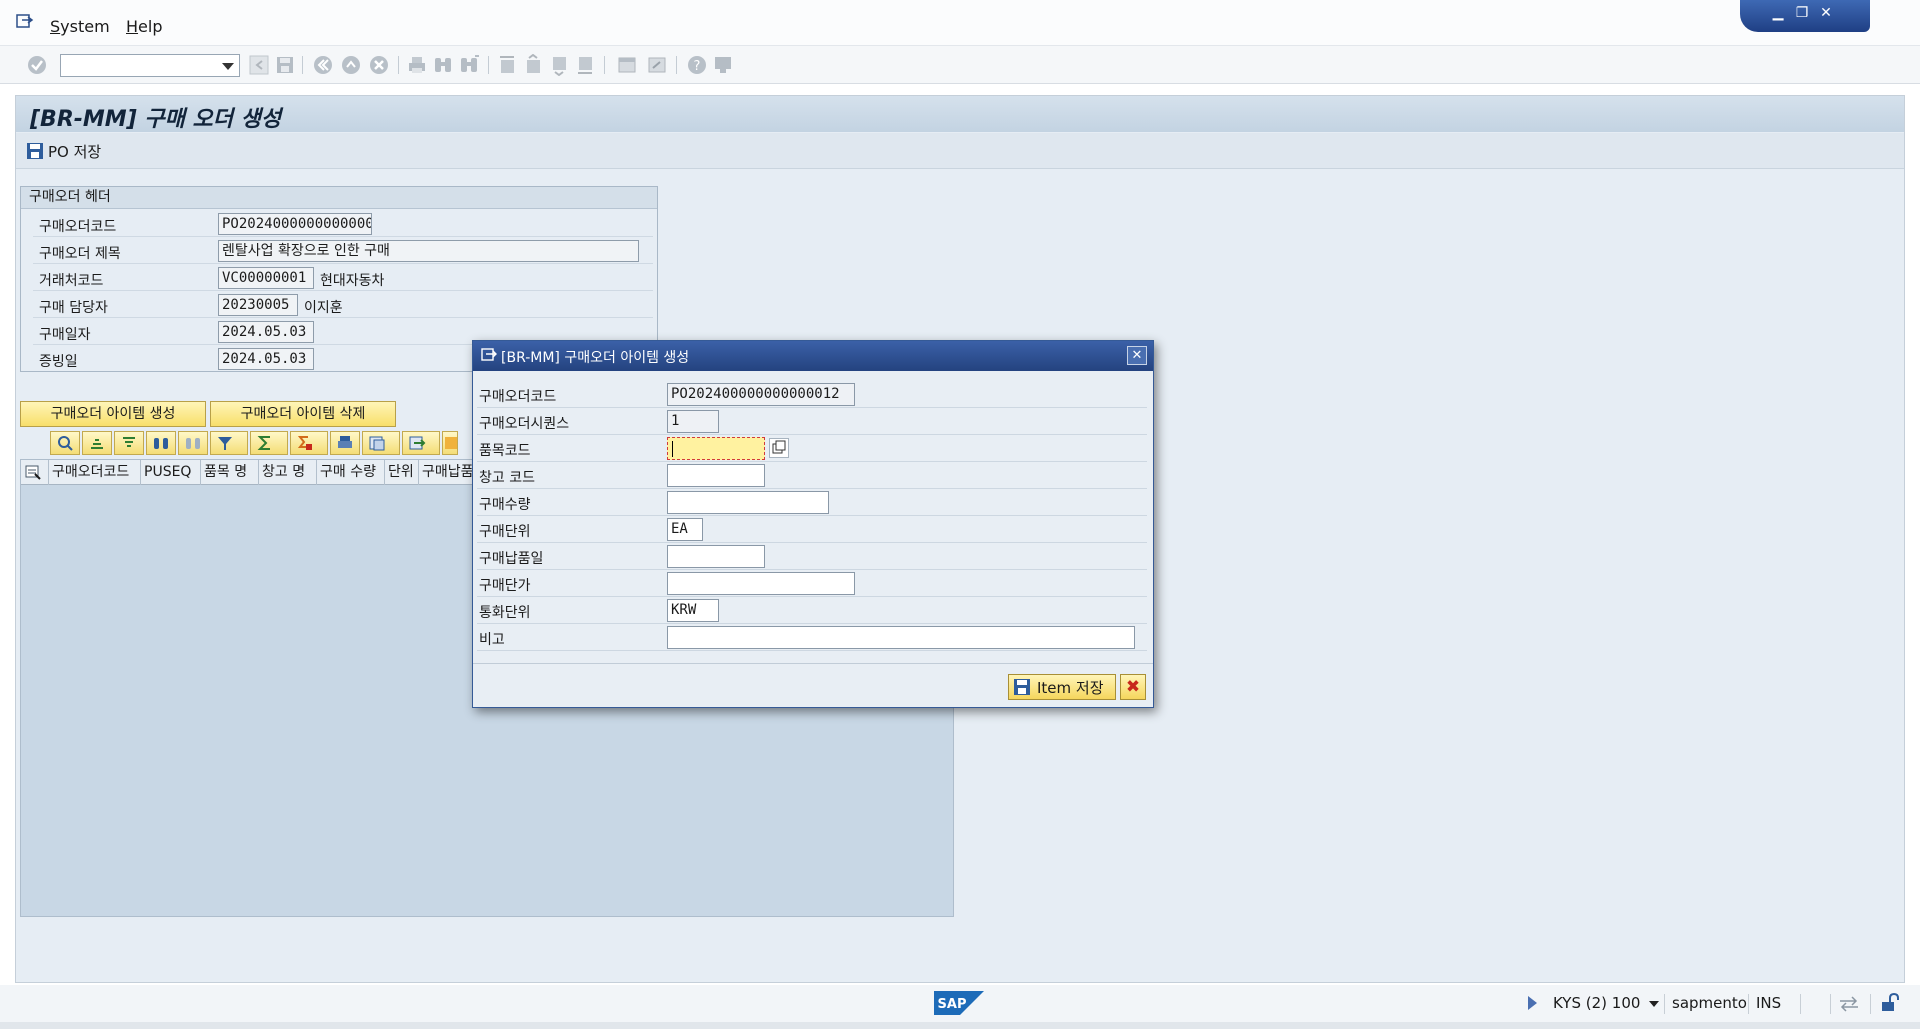 The height and width of the screenshot is (1029, 1920). Describe the element at coordinates (230, 472) in the screenshot. I see `column-header-material-name: 품목 명` at that location.